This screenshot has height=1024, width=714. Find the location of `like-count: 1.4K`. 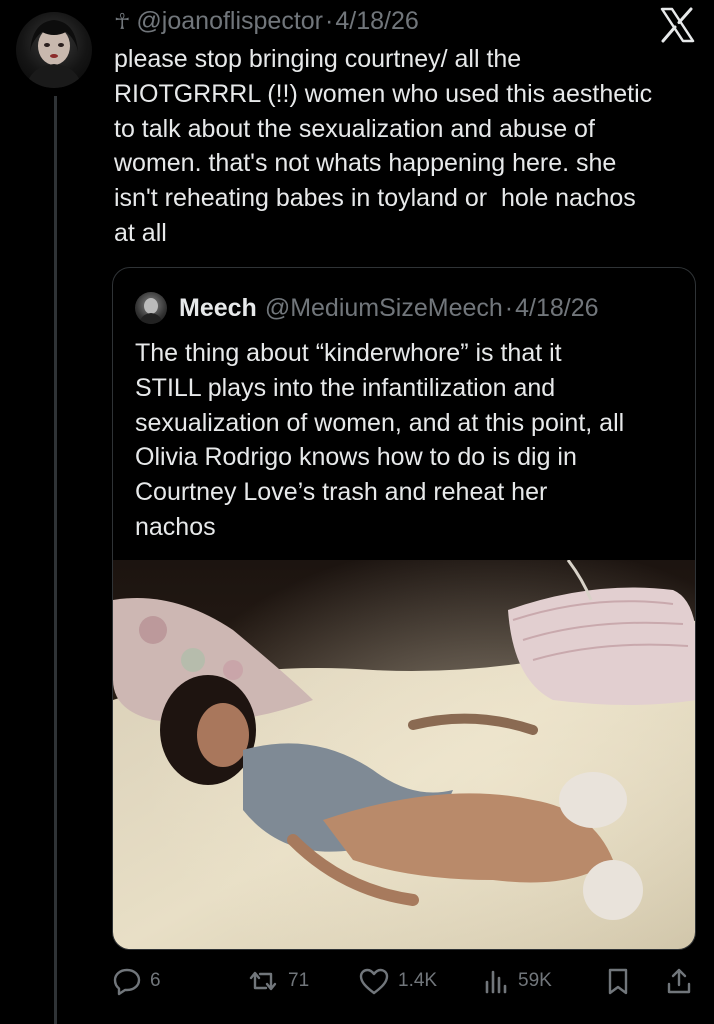

like-count: 1.4K is located at coordinates (418, 980).